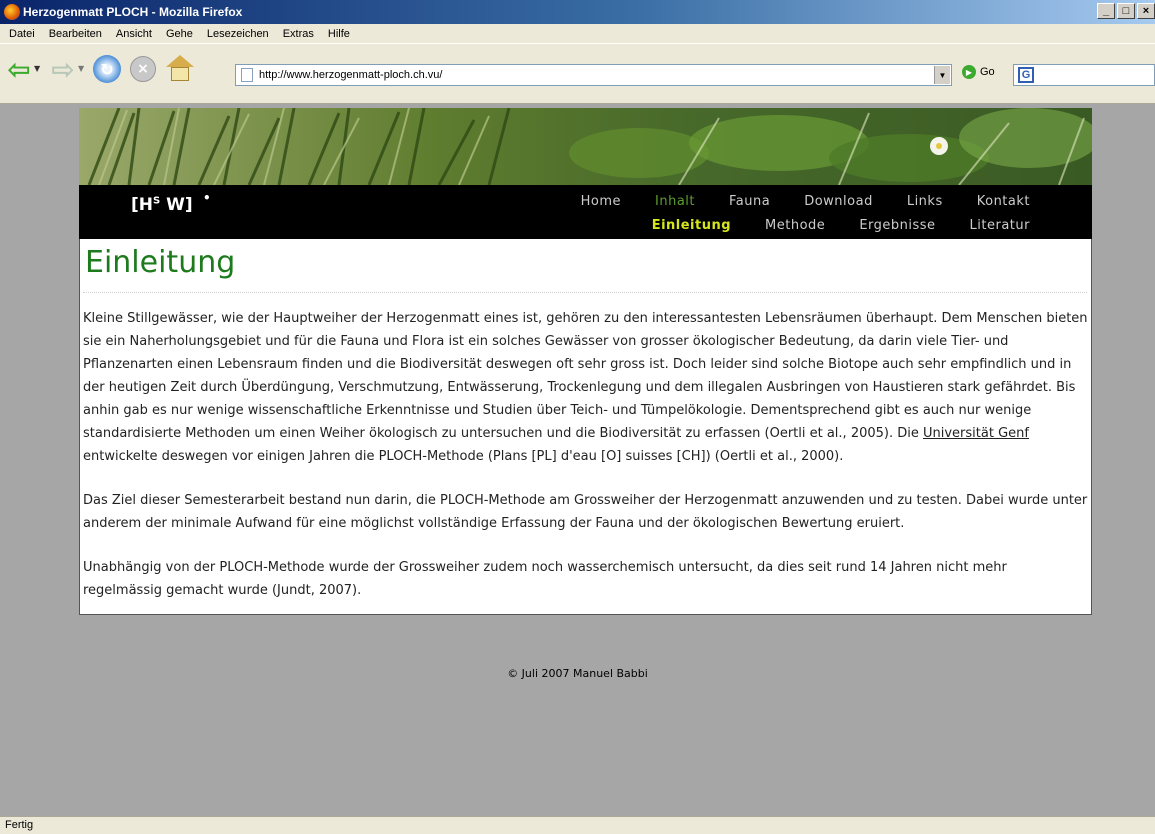 The image size is (1155, 834). I want to click on window-title: Herzogenmatt PLOCH - Mozilla Firefox, so click(133, 12).